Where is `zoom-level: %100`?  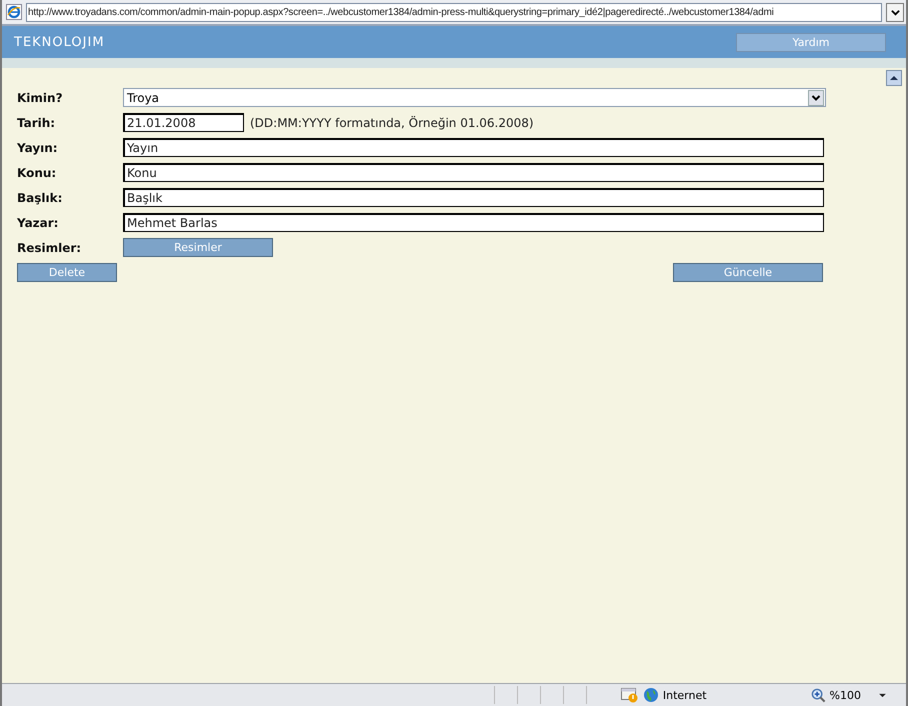 zoom-level: %100 is located at coordinates (845, 695).